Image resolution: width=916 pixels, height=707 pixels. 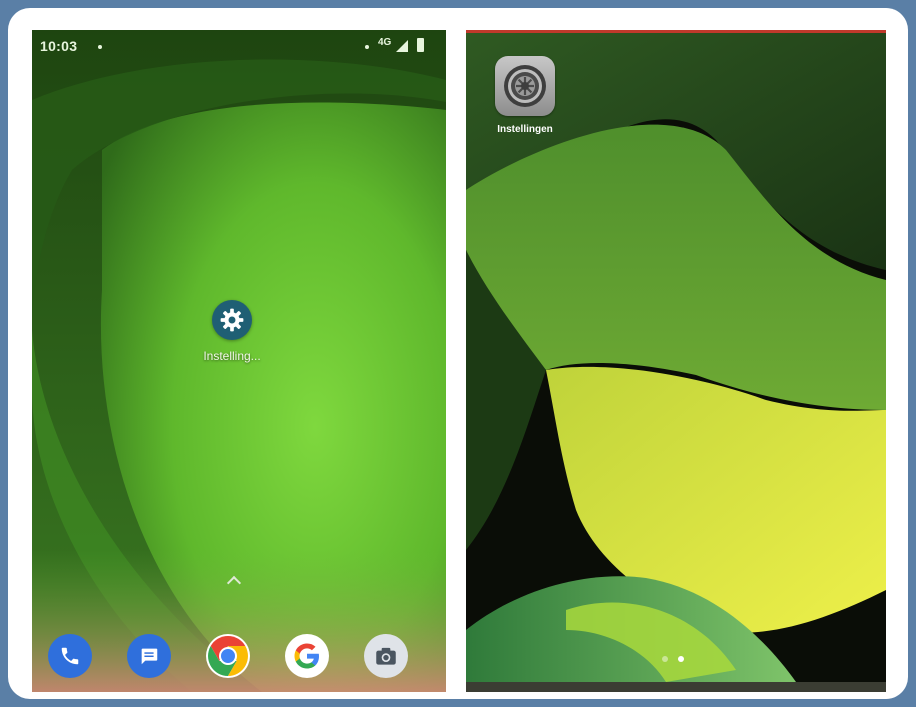 What do you see at coordinates (239, 46) in the screenshot?
I see `status-bar: 10:03 4G` at bounding box center [239, 46].